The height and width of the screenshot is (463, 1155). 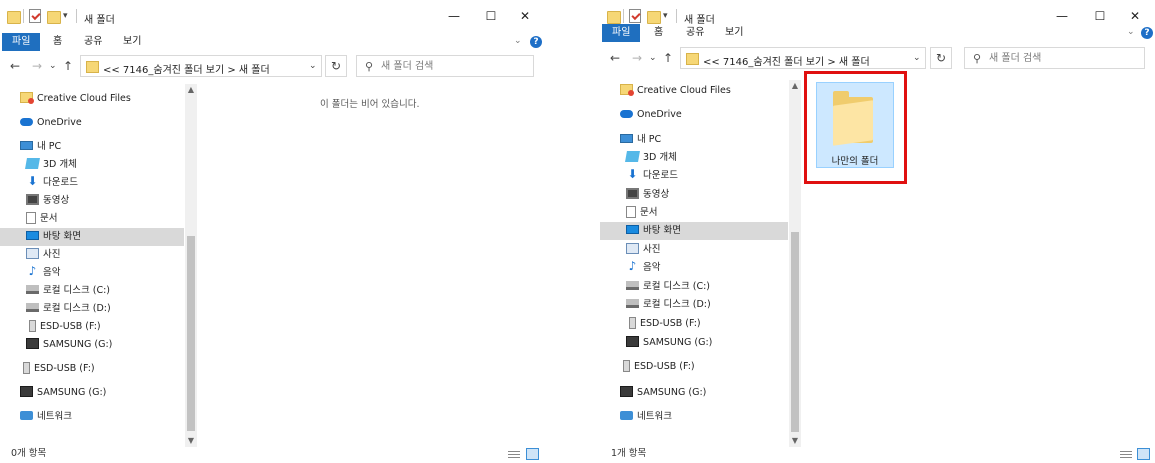 What do you see at coordinates (632, 229) in the screenshot?
I see `desktop-icon` at bounding box center [632, 229].